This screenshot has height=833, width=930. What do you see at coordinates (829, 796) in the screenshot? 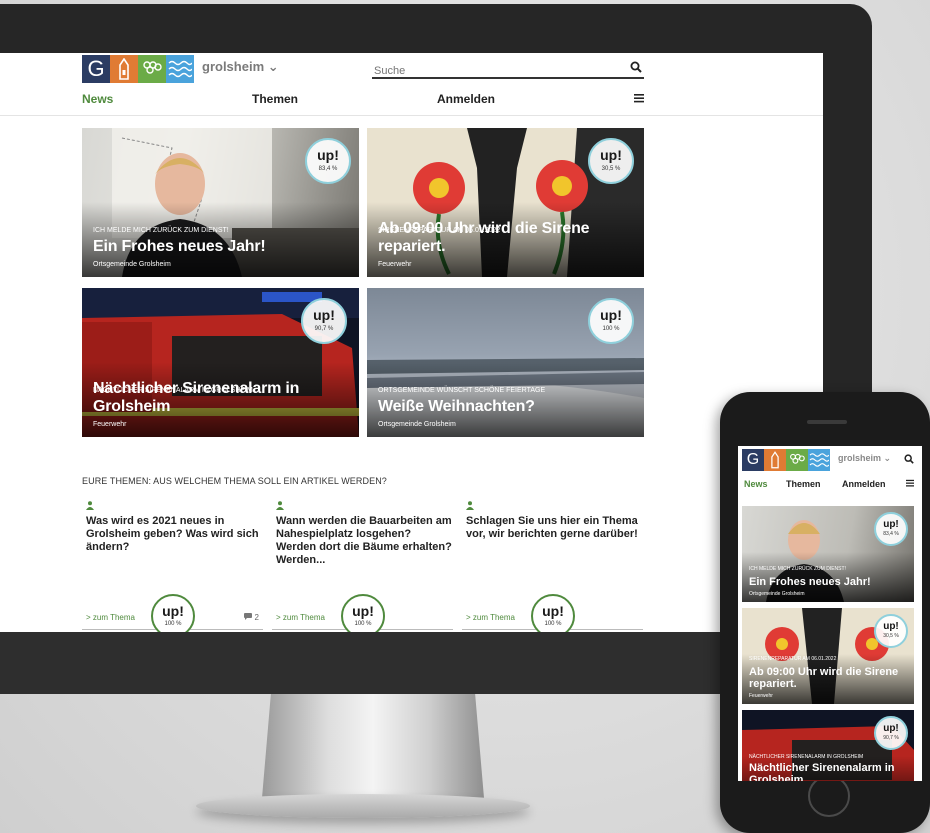
I see `phone-home-button` at bounding box center [829, 796].